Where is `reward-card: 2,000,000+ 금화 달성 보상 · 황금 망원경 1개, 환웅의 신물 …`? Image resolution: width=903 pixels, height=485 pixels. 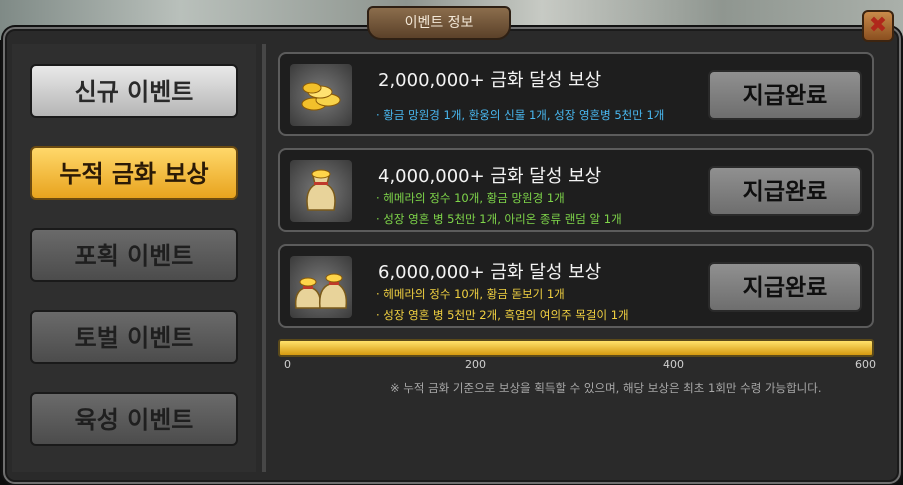 reward-card: 2,000,000+ 금화 달성 보상 · 황금 망원경 1개, 환웅의 신물 … is located at coordinates (576, 94).